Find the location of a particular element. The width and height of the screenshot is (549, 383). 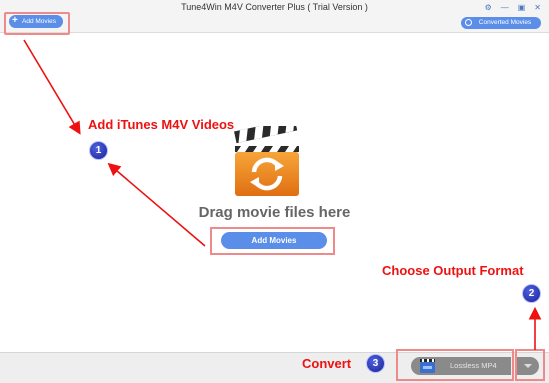

step1-badge: 1 is located at coordinates (98, 150).